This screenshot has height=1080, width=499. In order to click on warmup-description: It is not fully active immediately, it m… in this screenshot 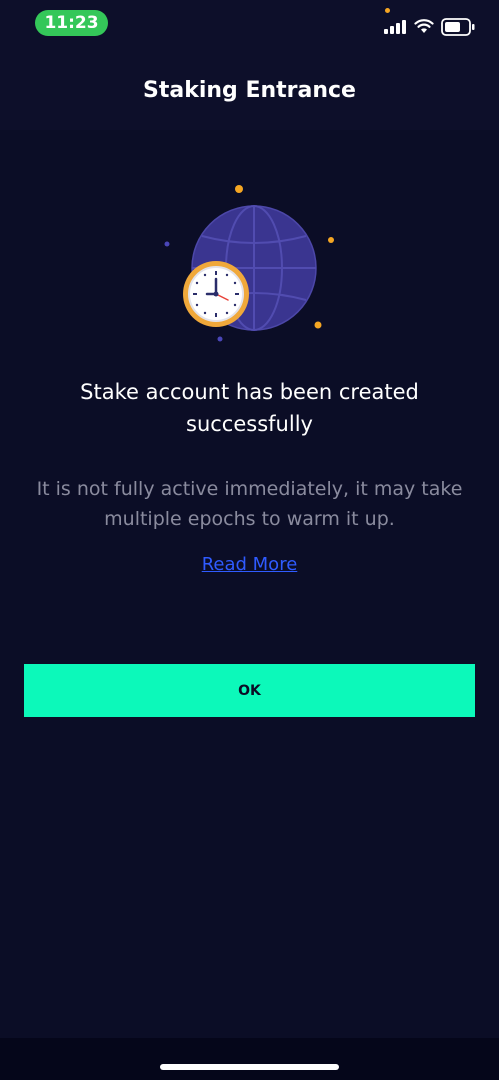, I will do `click(249, 504)`.